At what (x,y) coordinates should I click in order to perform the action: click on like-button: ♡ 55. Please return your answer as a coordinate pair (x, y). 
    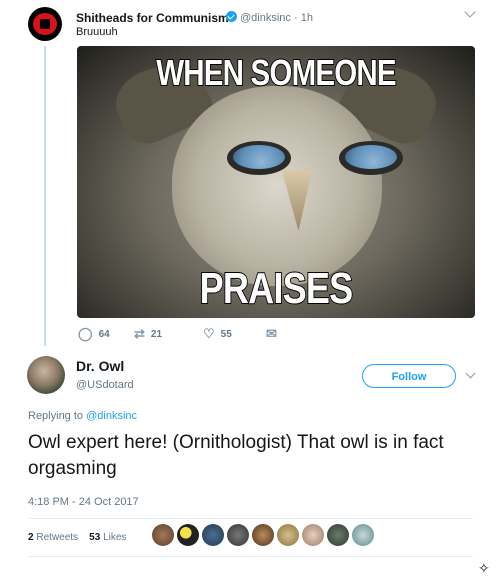
    Looking at the image, I should click on (217, 334).